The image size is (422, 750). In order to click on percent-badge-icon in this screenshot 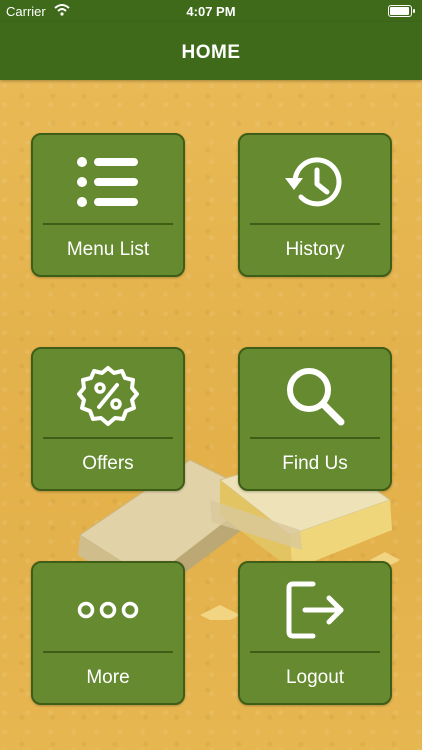, I will do `click(108, 396)`.